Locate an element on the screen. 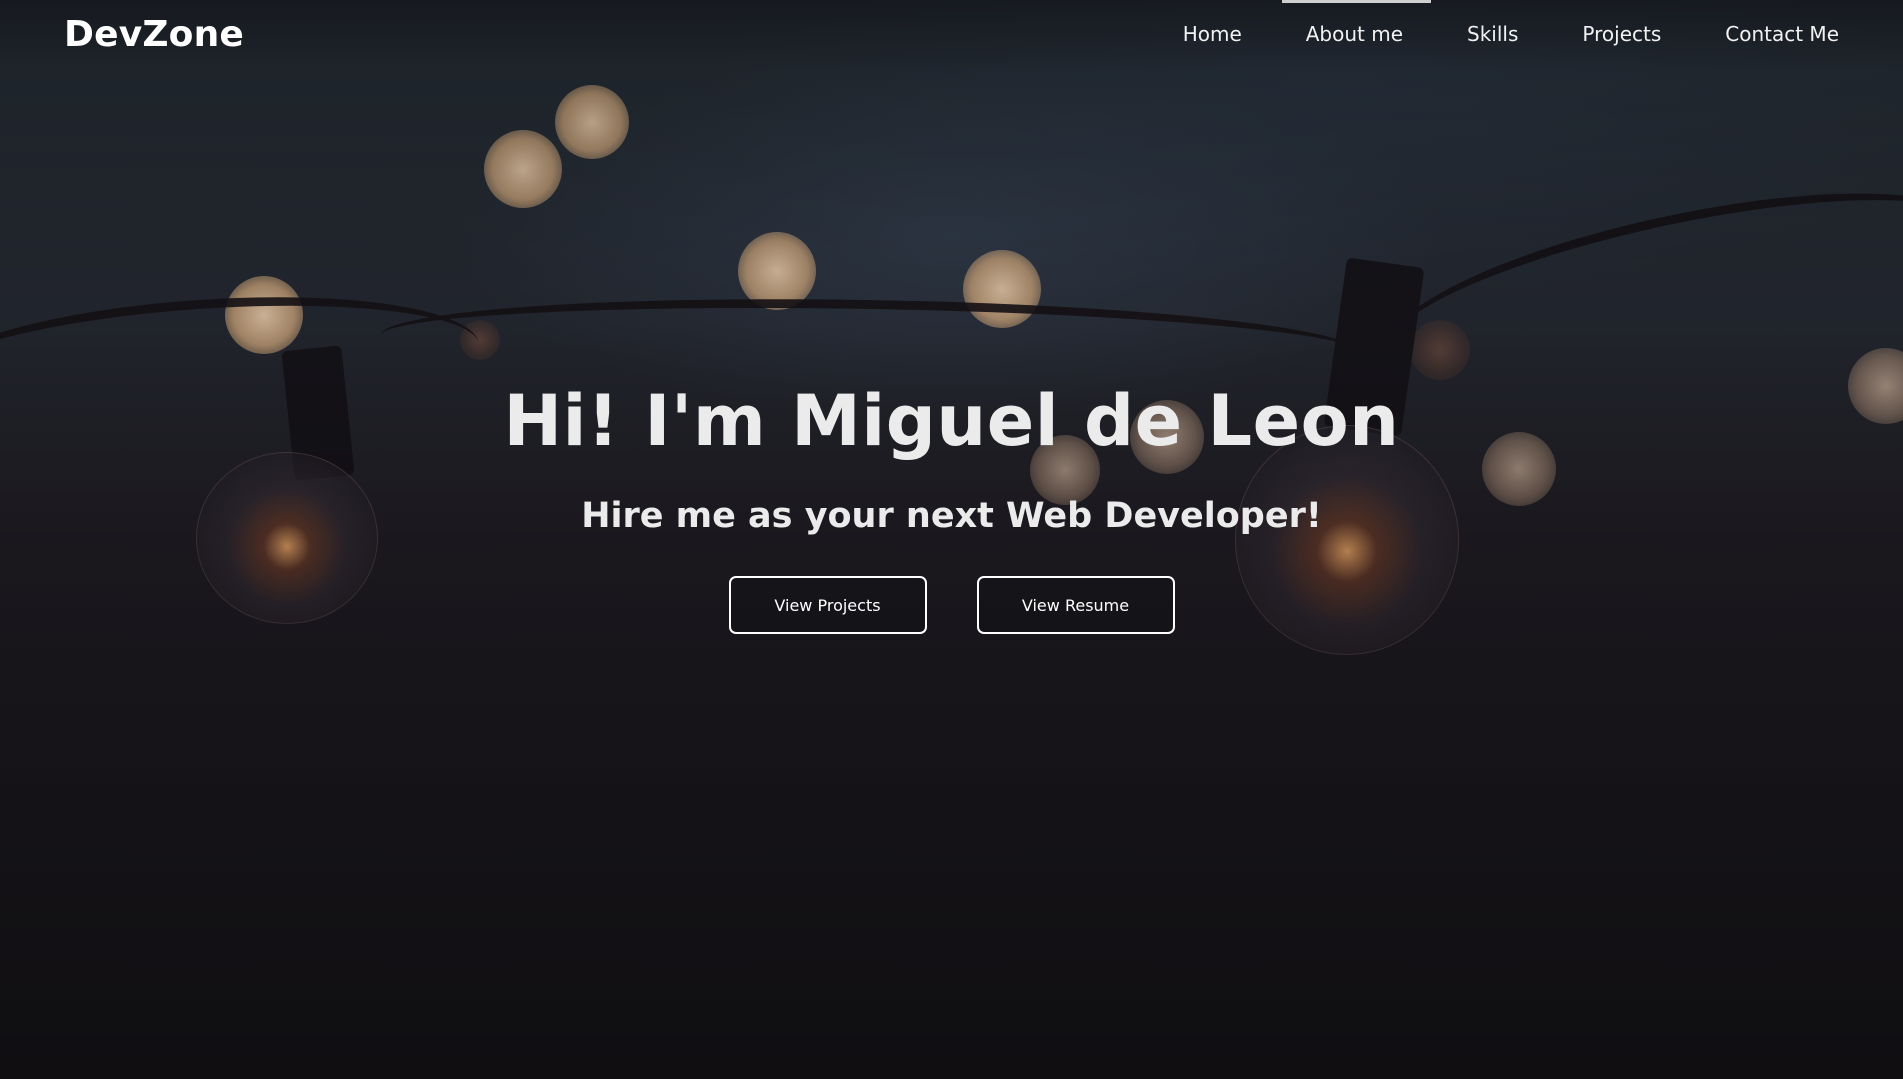 This screenshot has width=1903, height=1079. hero-headline: Hi! I'm Miguel de Leon is located at coordinates (951, 421).